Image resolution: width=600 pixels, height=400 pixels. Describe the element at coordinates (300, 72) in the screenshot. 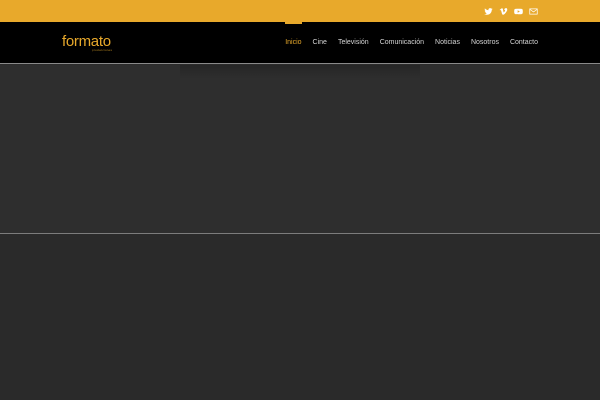

I see `hero-shadow` at that location.